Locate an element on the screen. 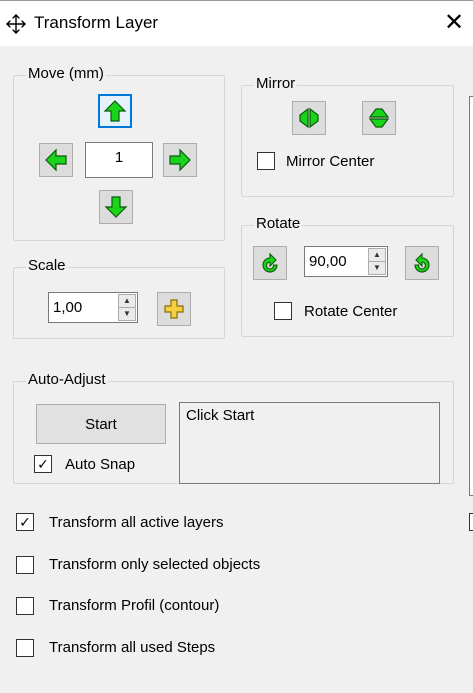  move-cross-icon is located at coordinates (16, 24).